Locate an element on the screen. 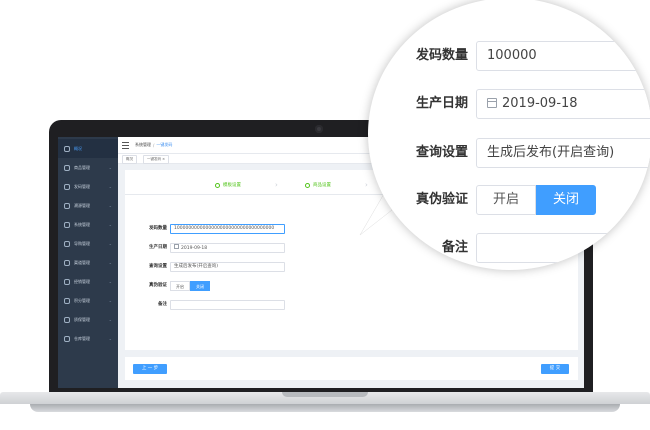  tag-overview: 概况 is located at coordinates (129, 159).